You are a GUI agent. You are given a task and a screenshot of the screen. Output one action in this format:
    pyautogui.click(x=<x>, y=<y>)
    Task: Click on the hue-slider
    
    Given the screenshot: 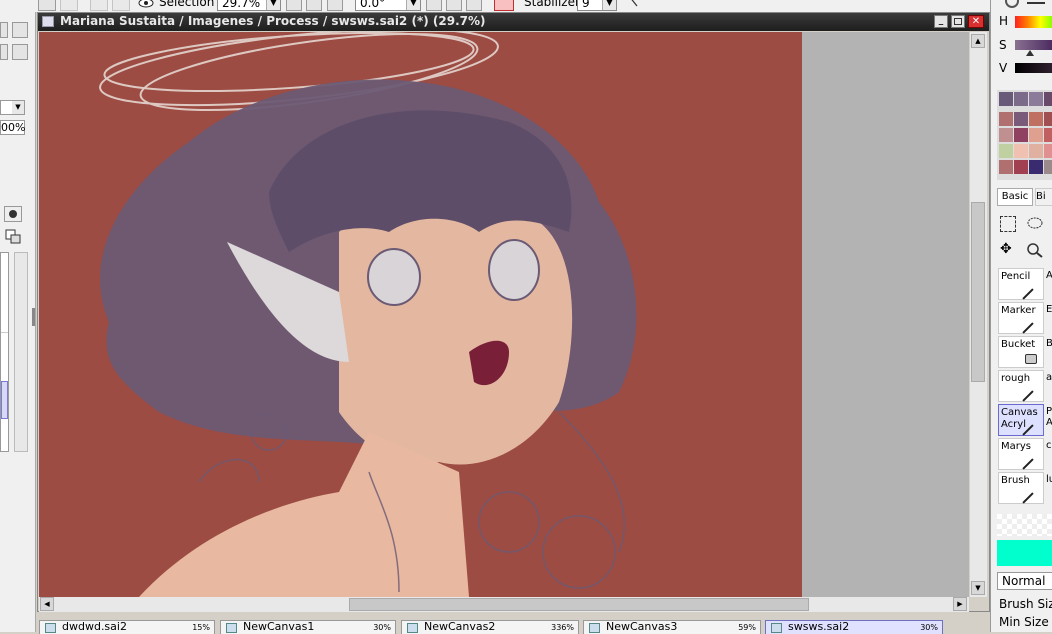 What is the action you would take?
    pyautogui.click(x=1033, y=22)
    